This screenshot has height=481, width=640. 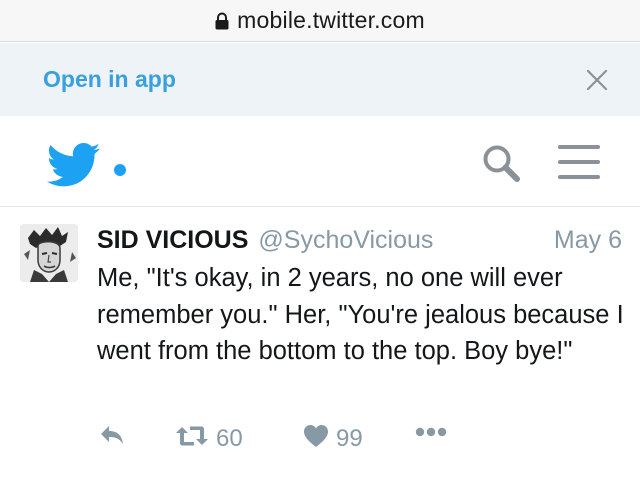 I want to click on twitter-bird-icon, so click(x=74, y=165).